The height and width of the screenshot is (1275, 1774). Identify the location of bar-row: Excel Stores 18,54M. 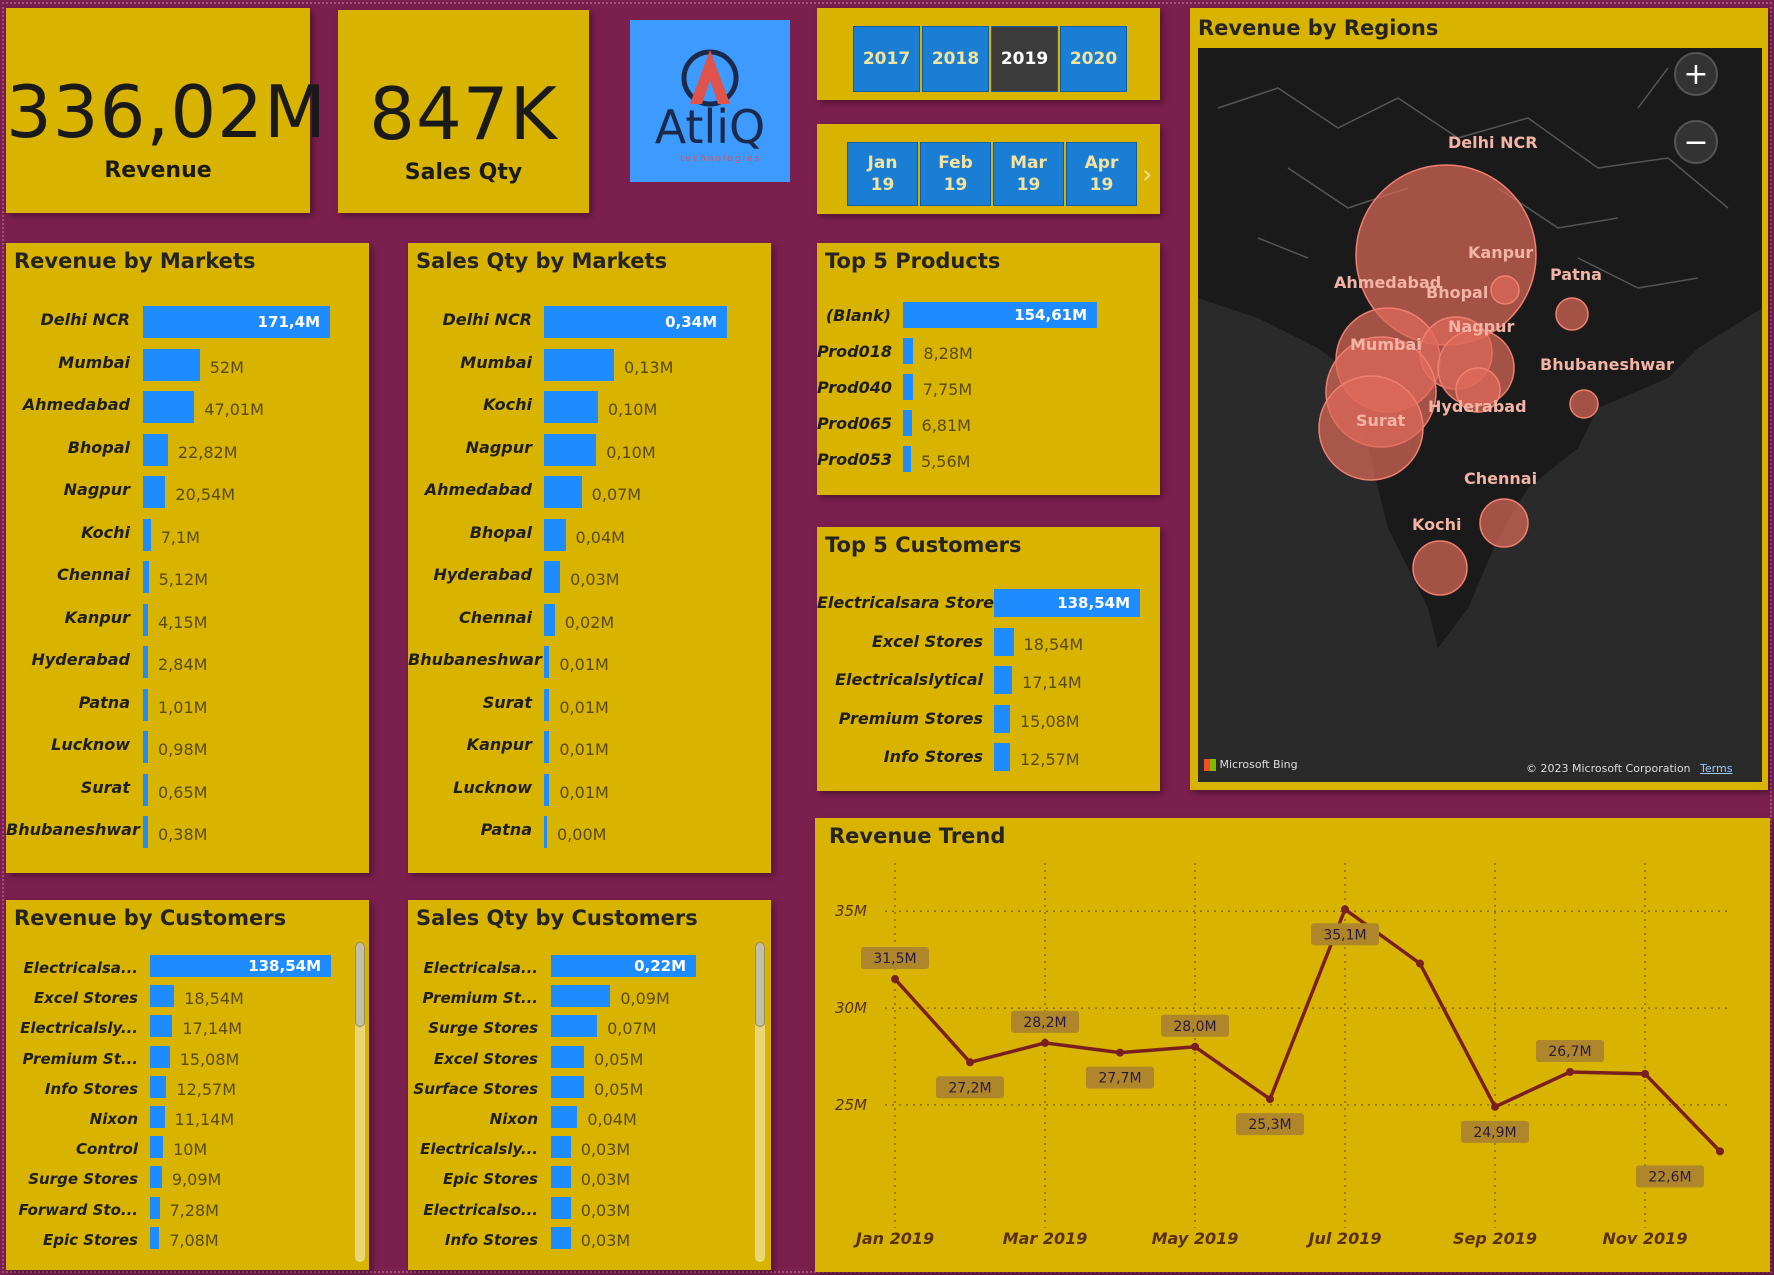
(988, 642).